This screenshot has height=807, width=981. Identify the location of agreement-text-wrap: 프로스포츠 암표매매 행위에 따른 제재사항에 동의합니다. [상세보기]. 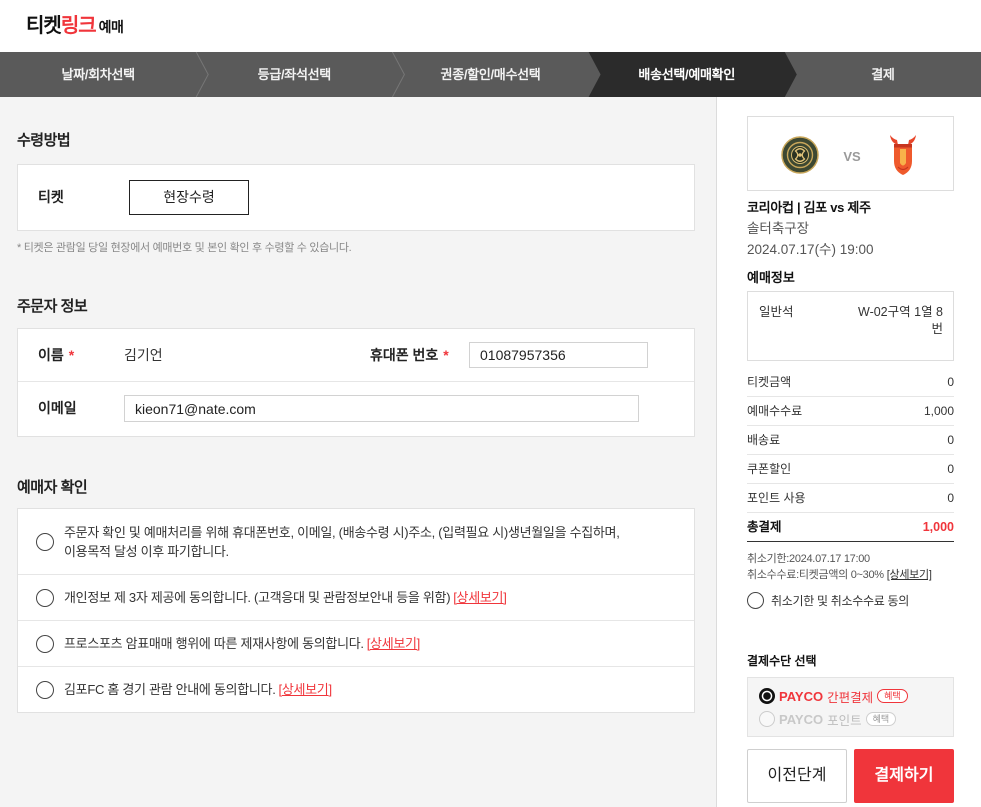
(379, 643).